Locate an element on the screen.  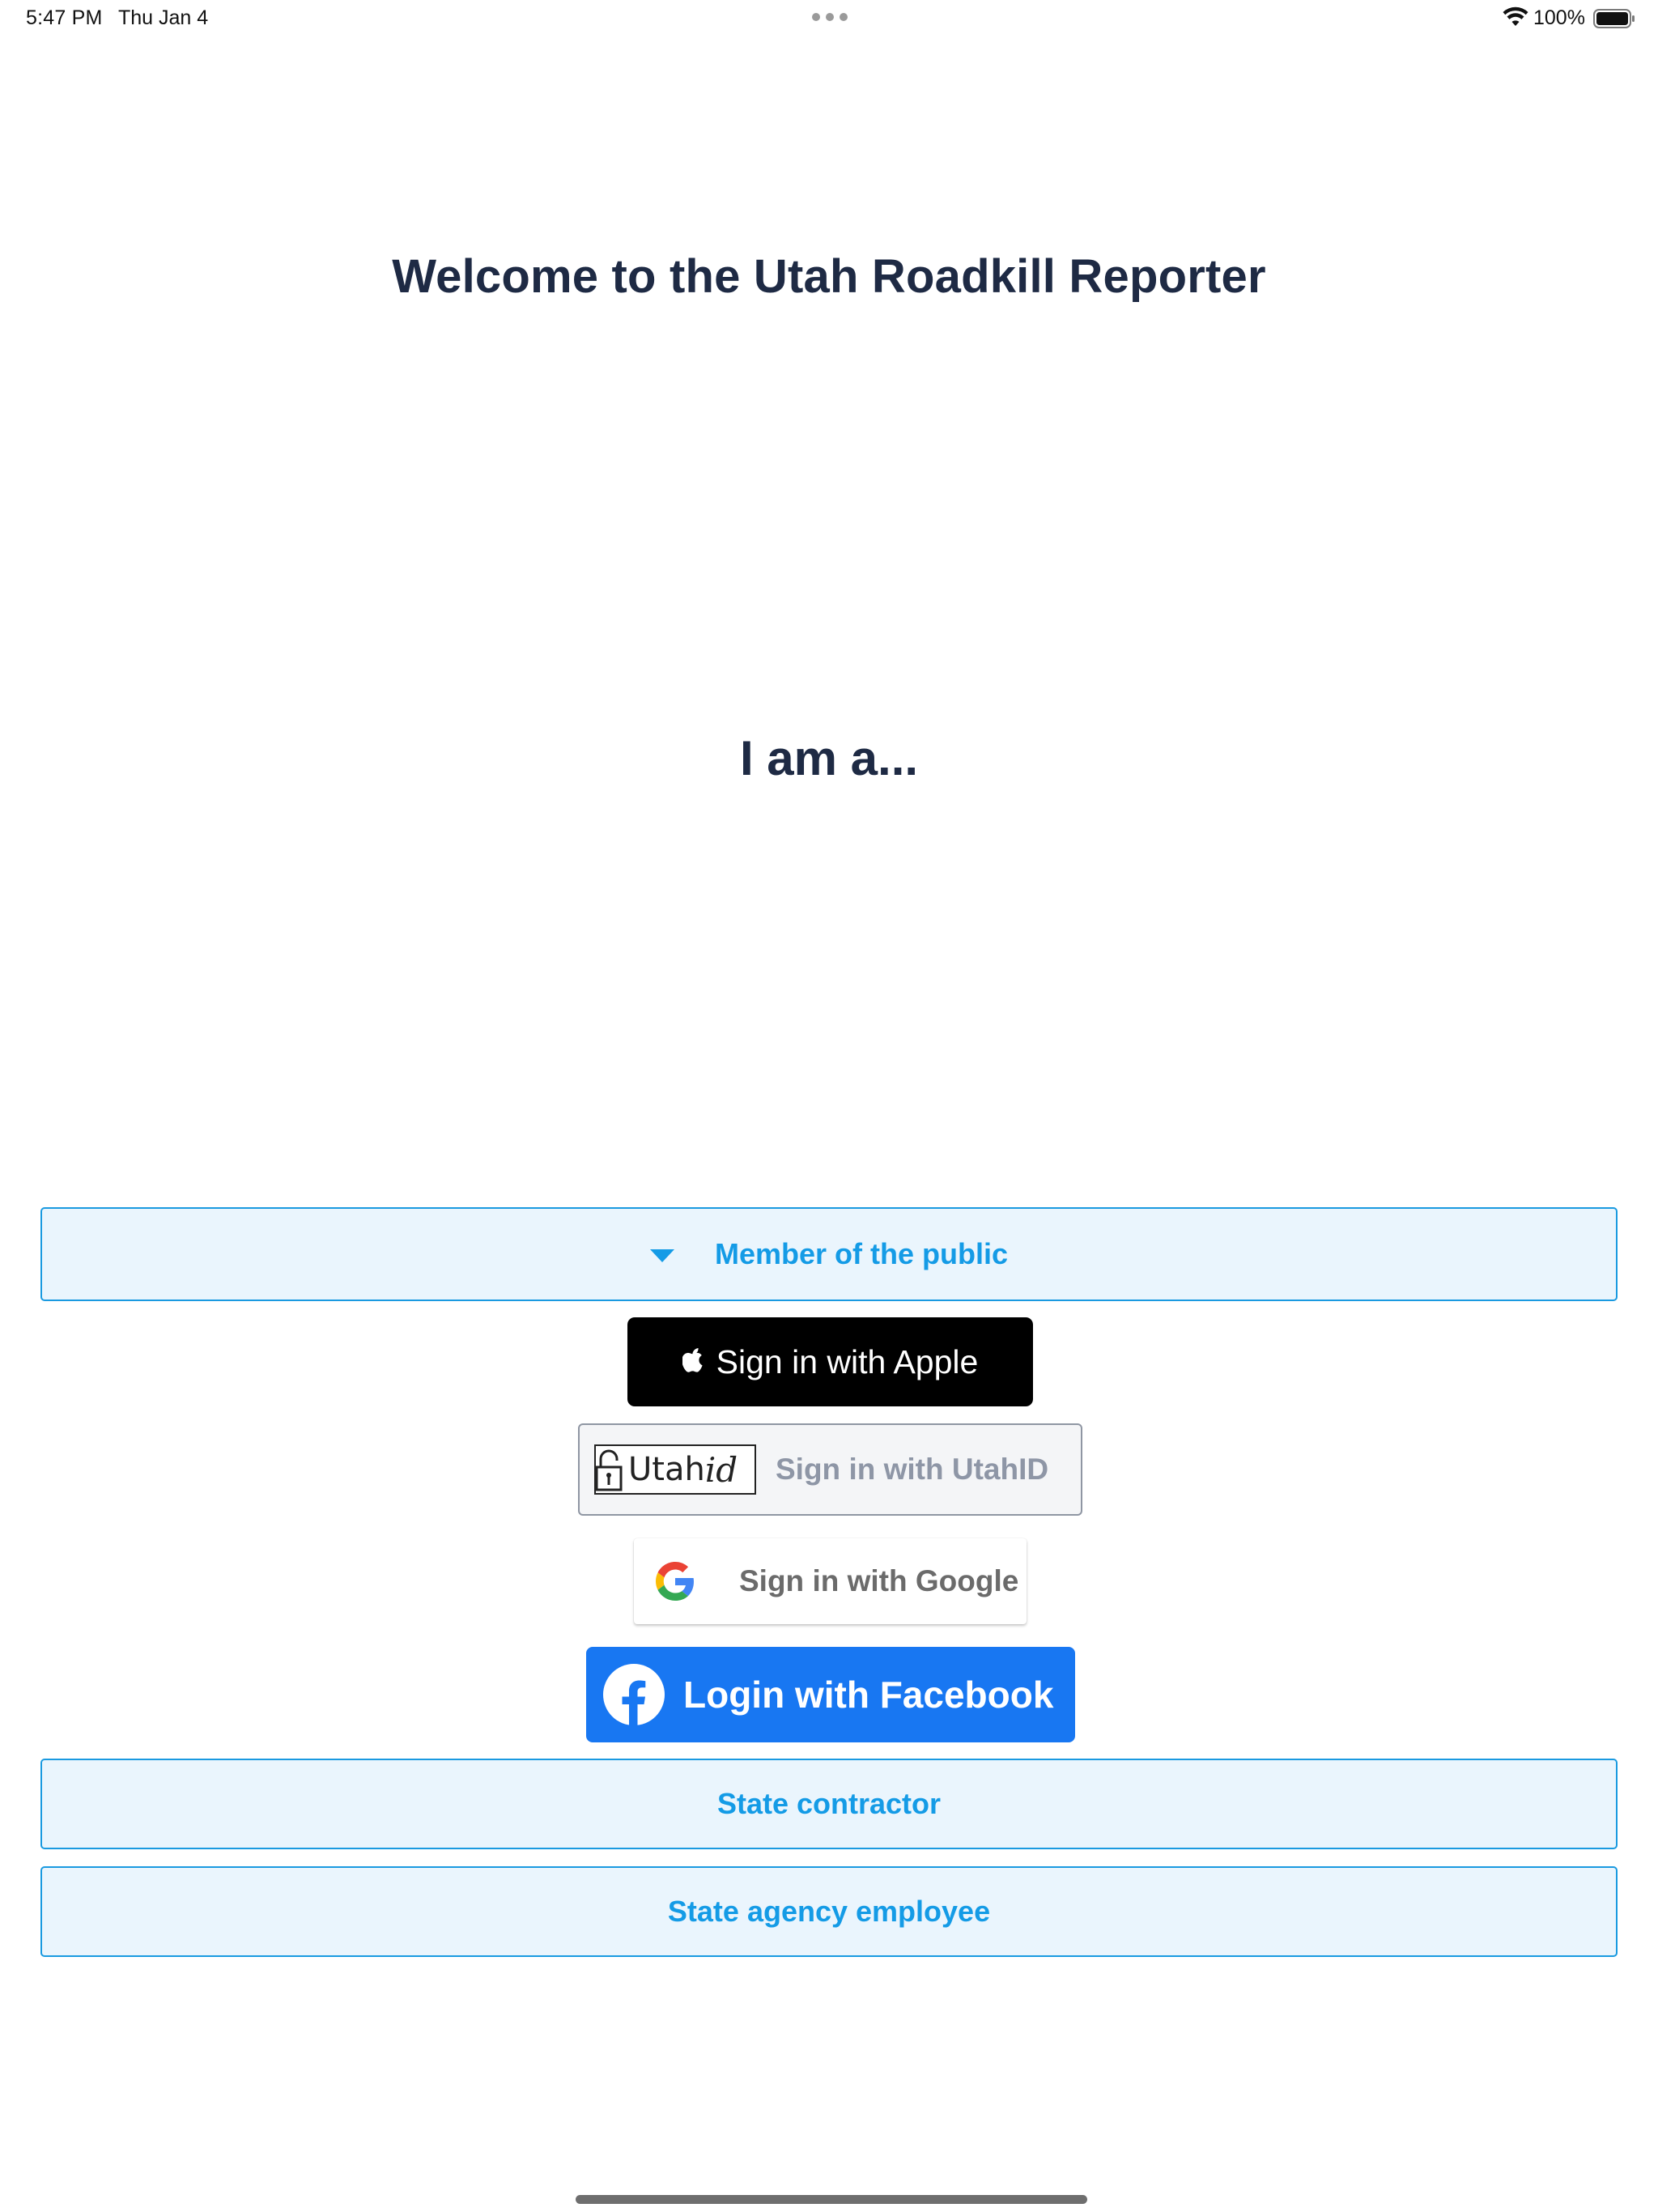
status-time: 5:47 PM is located at coordinates (64, 18).